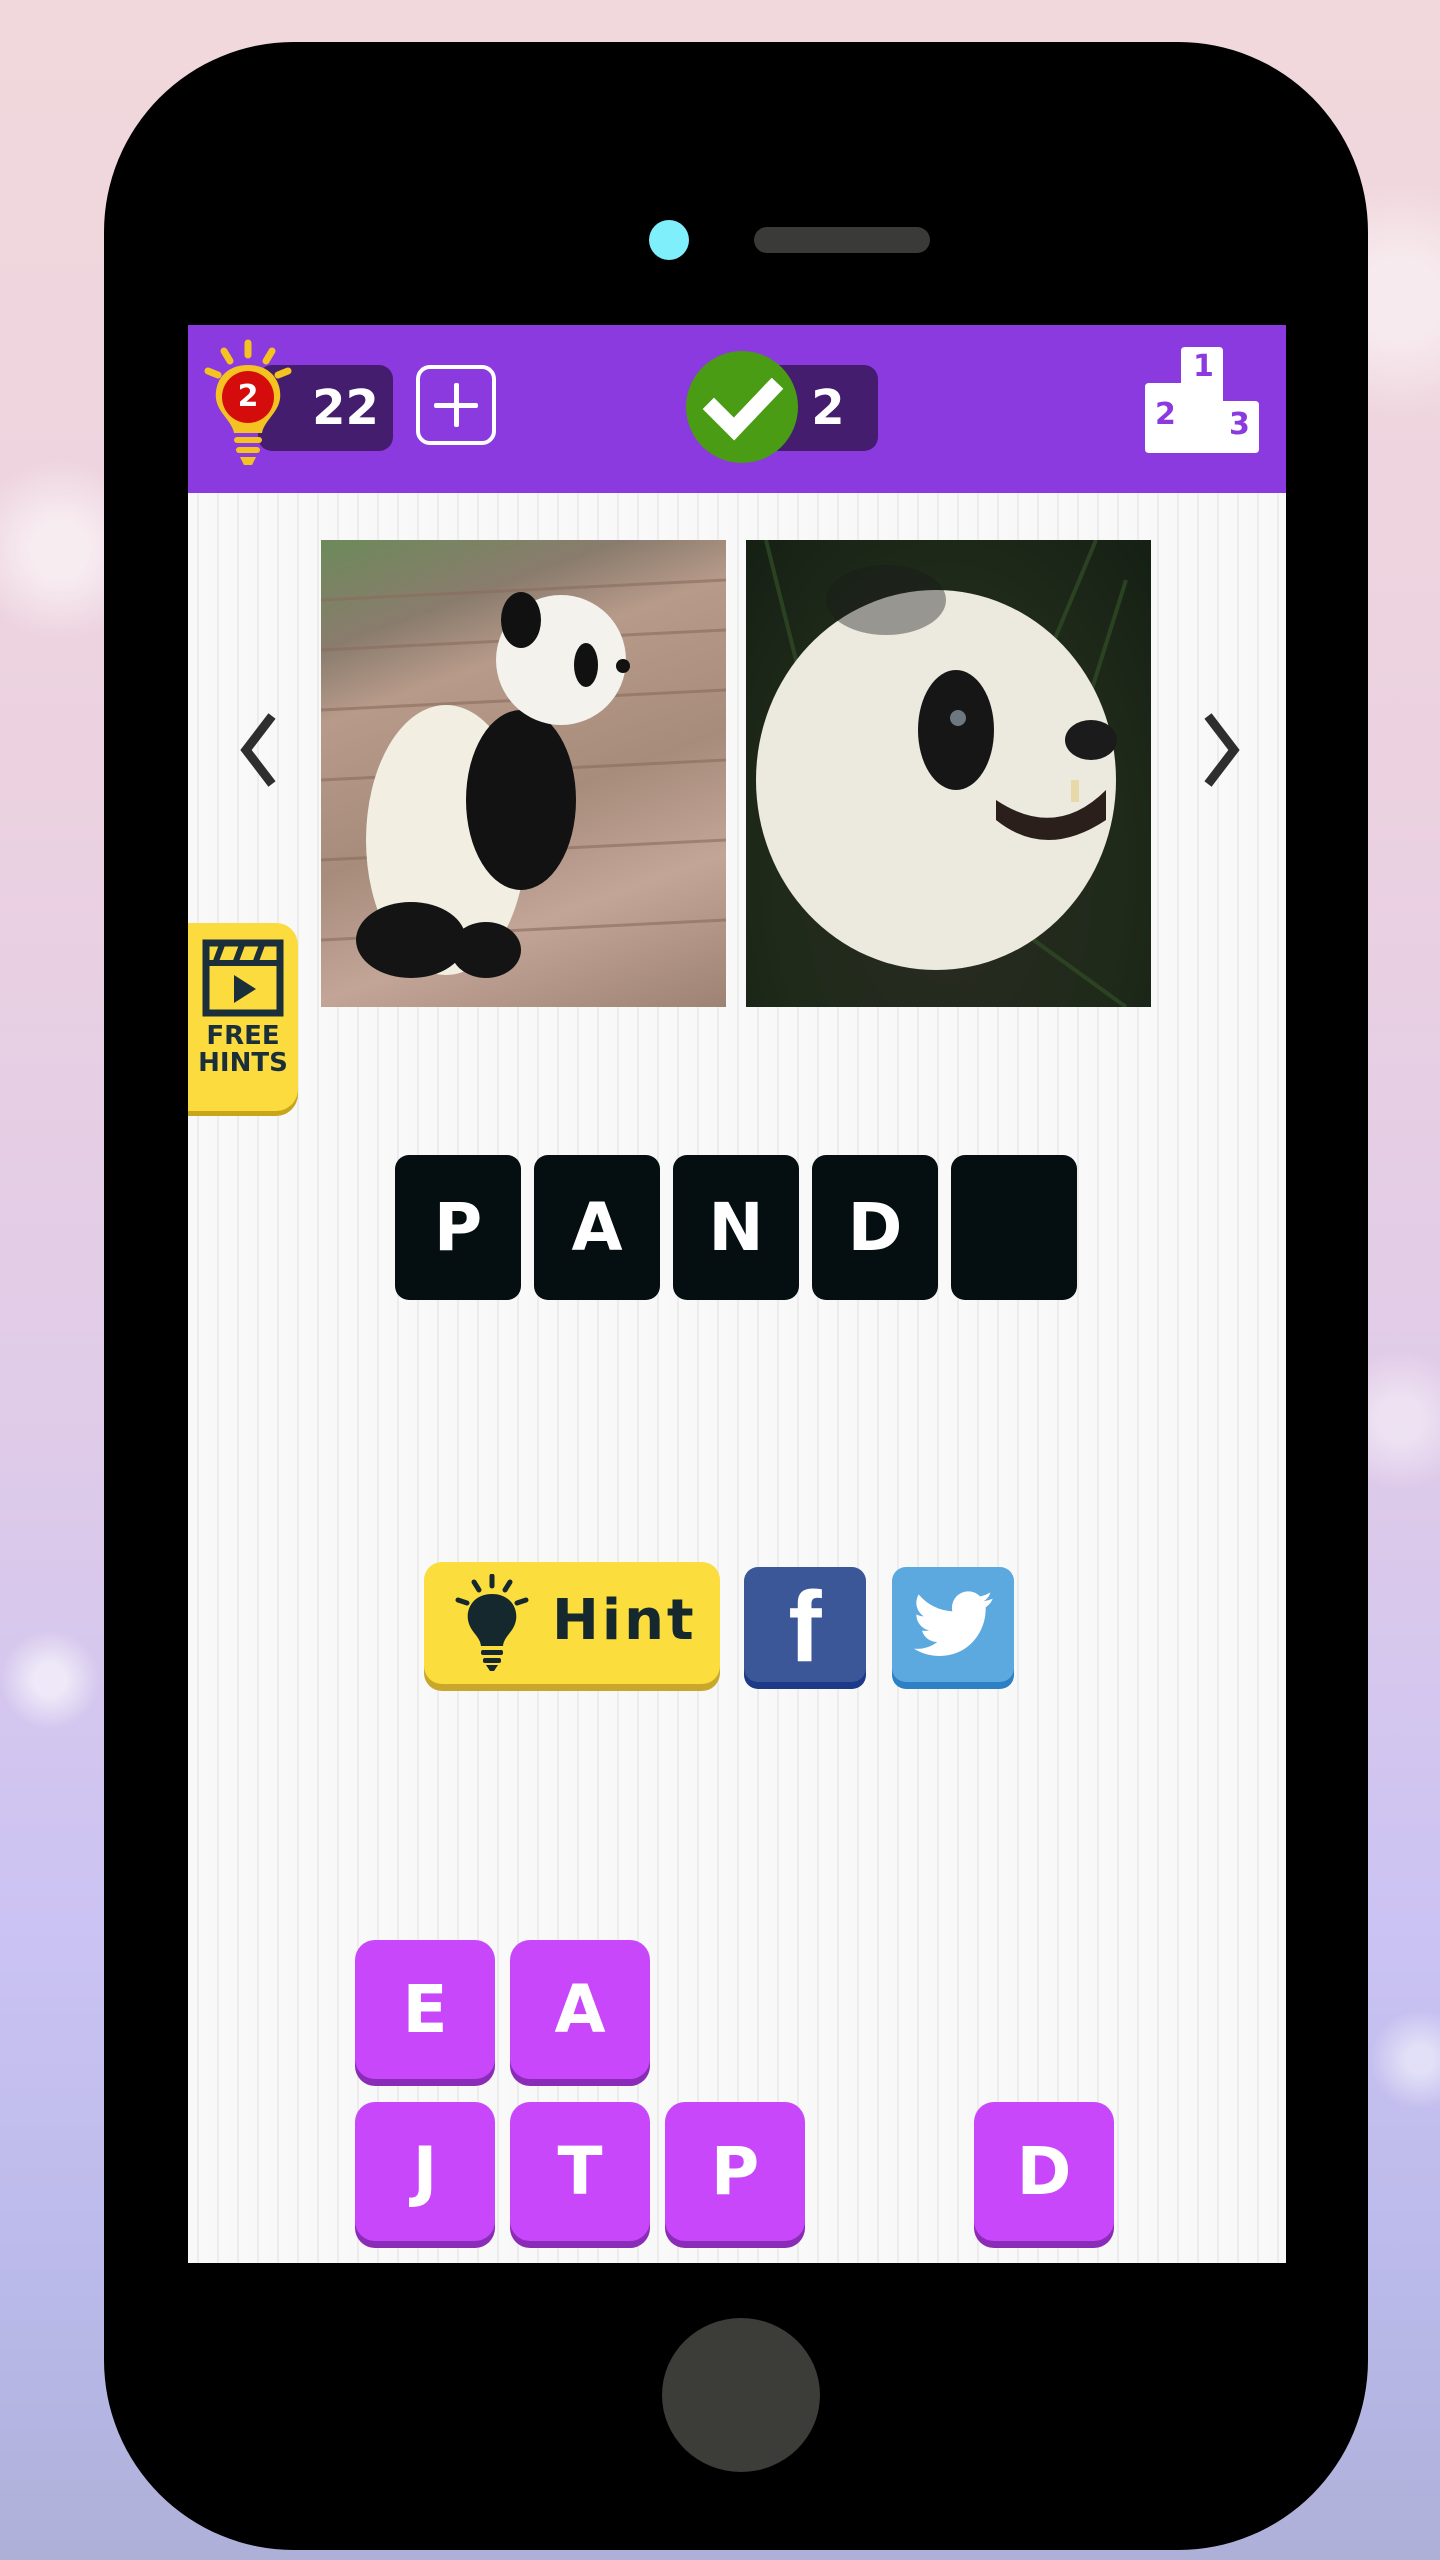 Image resolution: width=1440 pixels, height=2560 pixels. I want to click on top-bar: 22 2 2 1 2 3, so click(737, 409).